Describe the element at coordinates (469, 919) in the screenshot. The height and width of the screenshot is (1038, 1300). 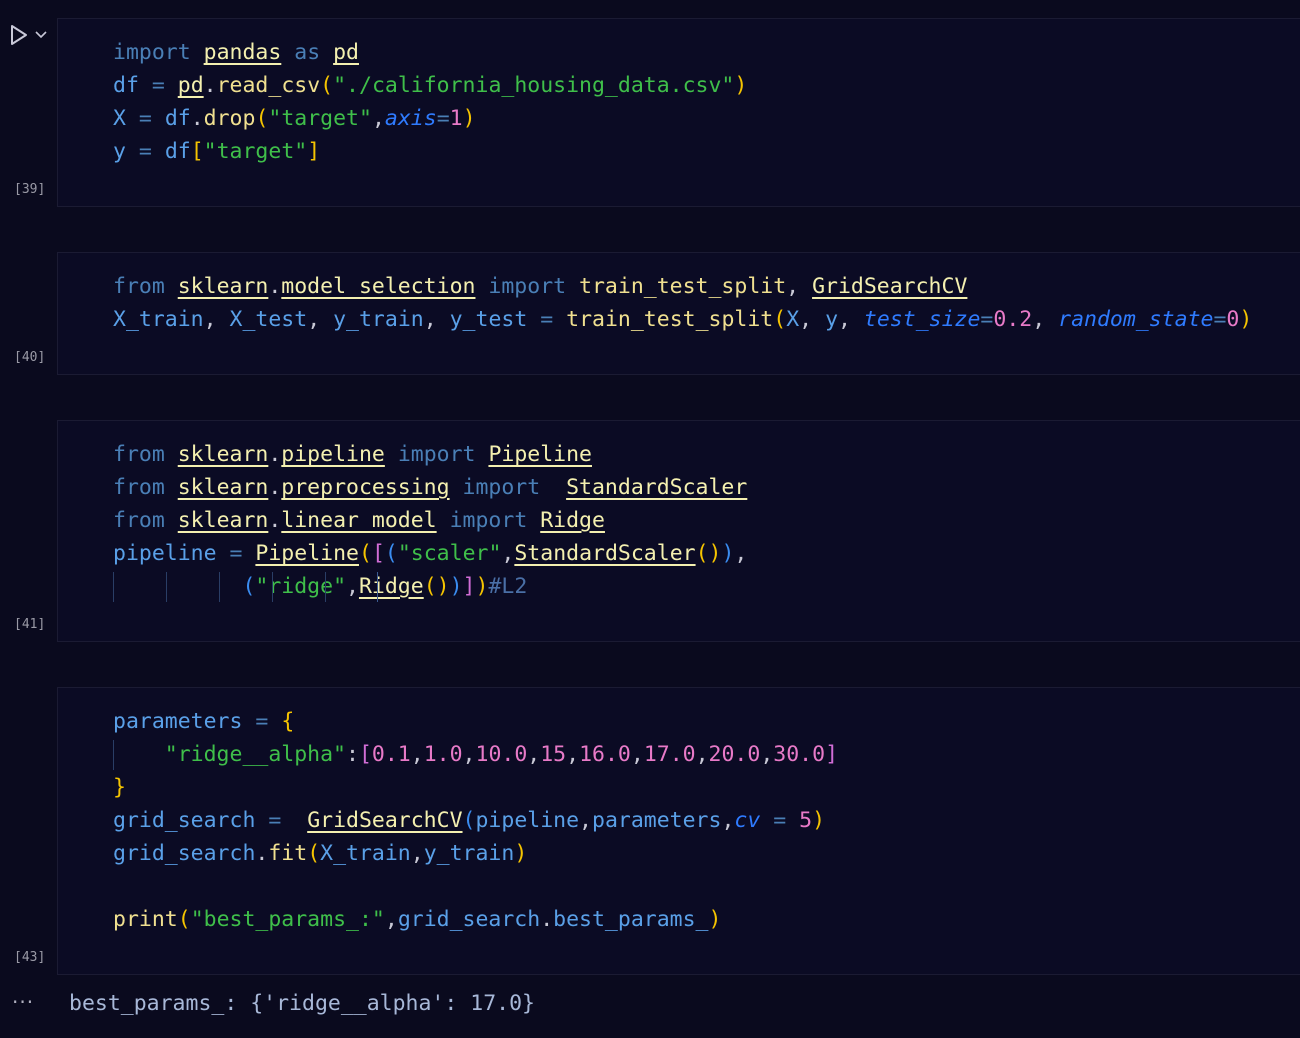
I see `code-token: grid_search` at that location.